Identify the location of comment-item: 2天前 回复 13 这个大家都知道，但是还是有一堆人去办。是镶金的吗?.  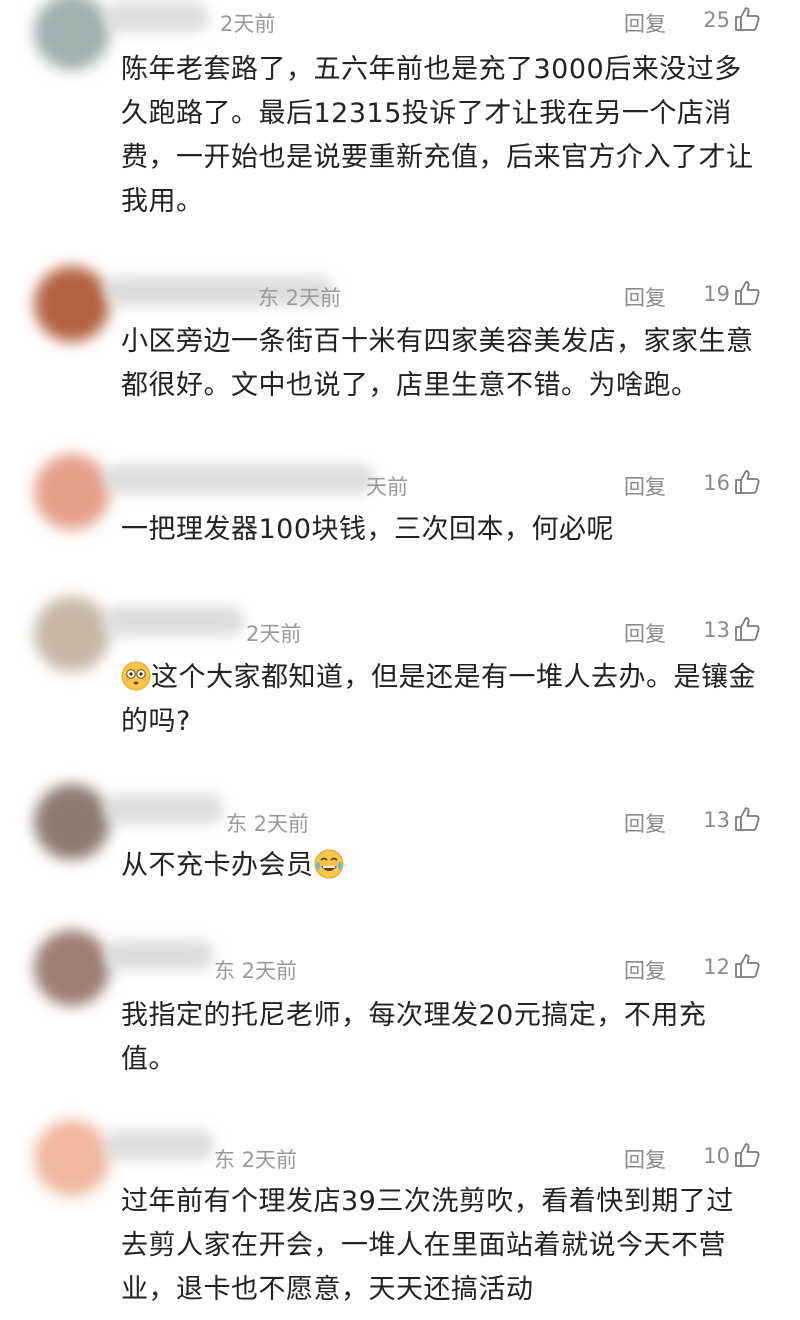
(400, 685).